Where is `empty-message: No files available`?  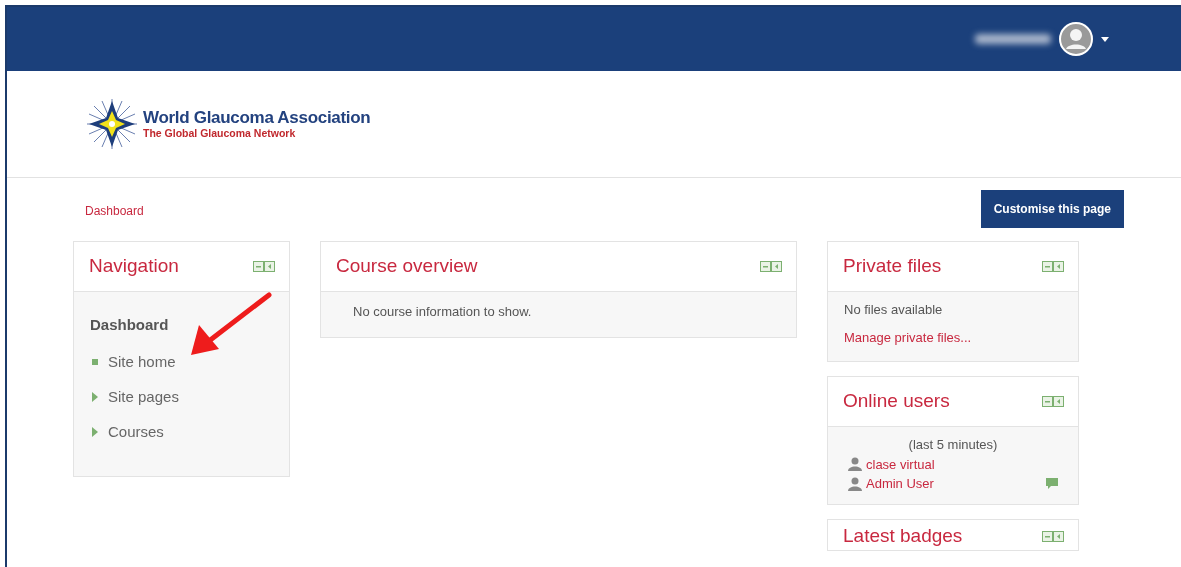
empty-message: No files available is located at coordinates (894, 310).